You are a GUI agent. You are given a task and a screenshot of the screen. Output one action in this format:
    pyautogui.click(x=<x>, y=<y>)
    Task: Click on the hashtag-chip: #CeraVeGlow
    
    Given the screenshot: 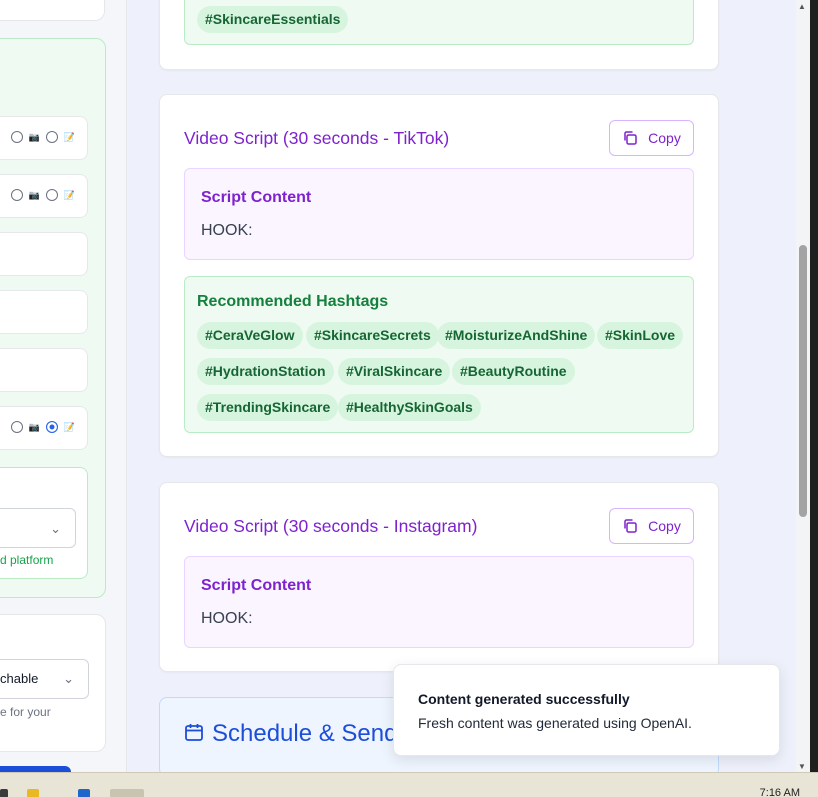 What is the action you would take?
    pyautogui.click(x=250, y=335)
    